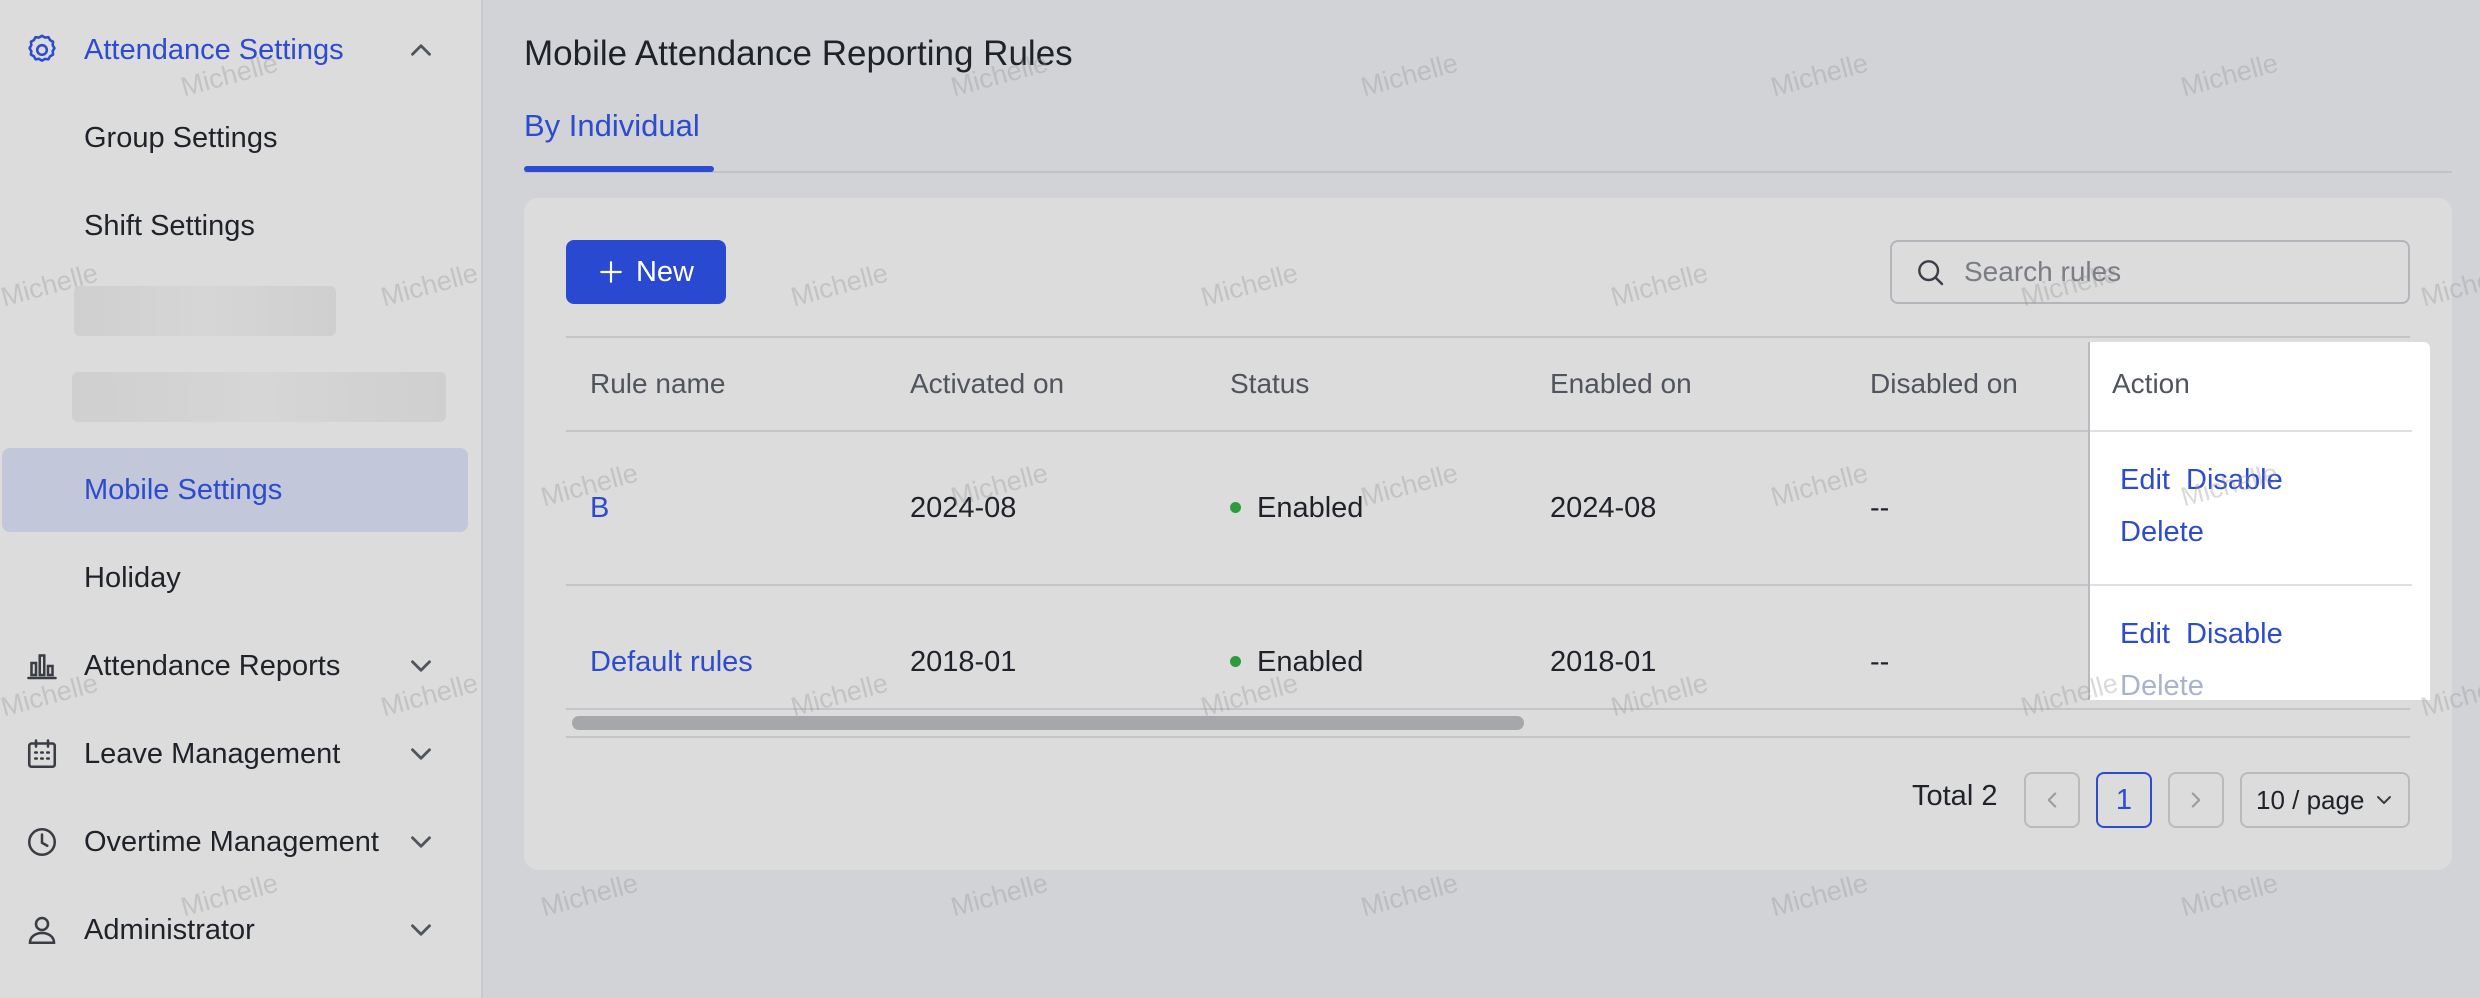 This screenshot has height=998, width=2480. What do you see at coordinates (421, 50) in the screenshot?
I see `chevron-up-icon` at bounding box center [421, 50].